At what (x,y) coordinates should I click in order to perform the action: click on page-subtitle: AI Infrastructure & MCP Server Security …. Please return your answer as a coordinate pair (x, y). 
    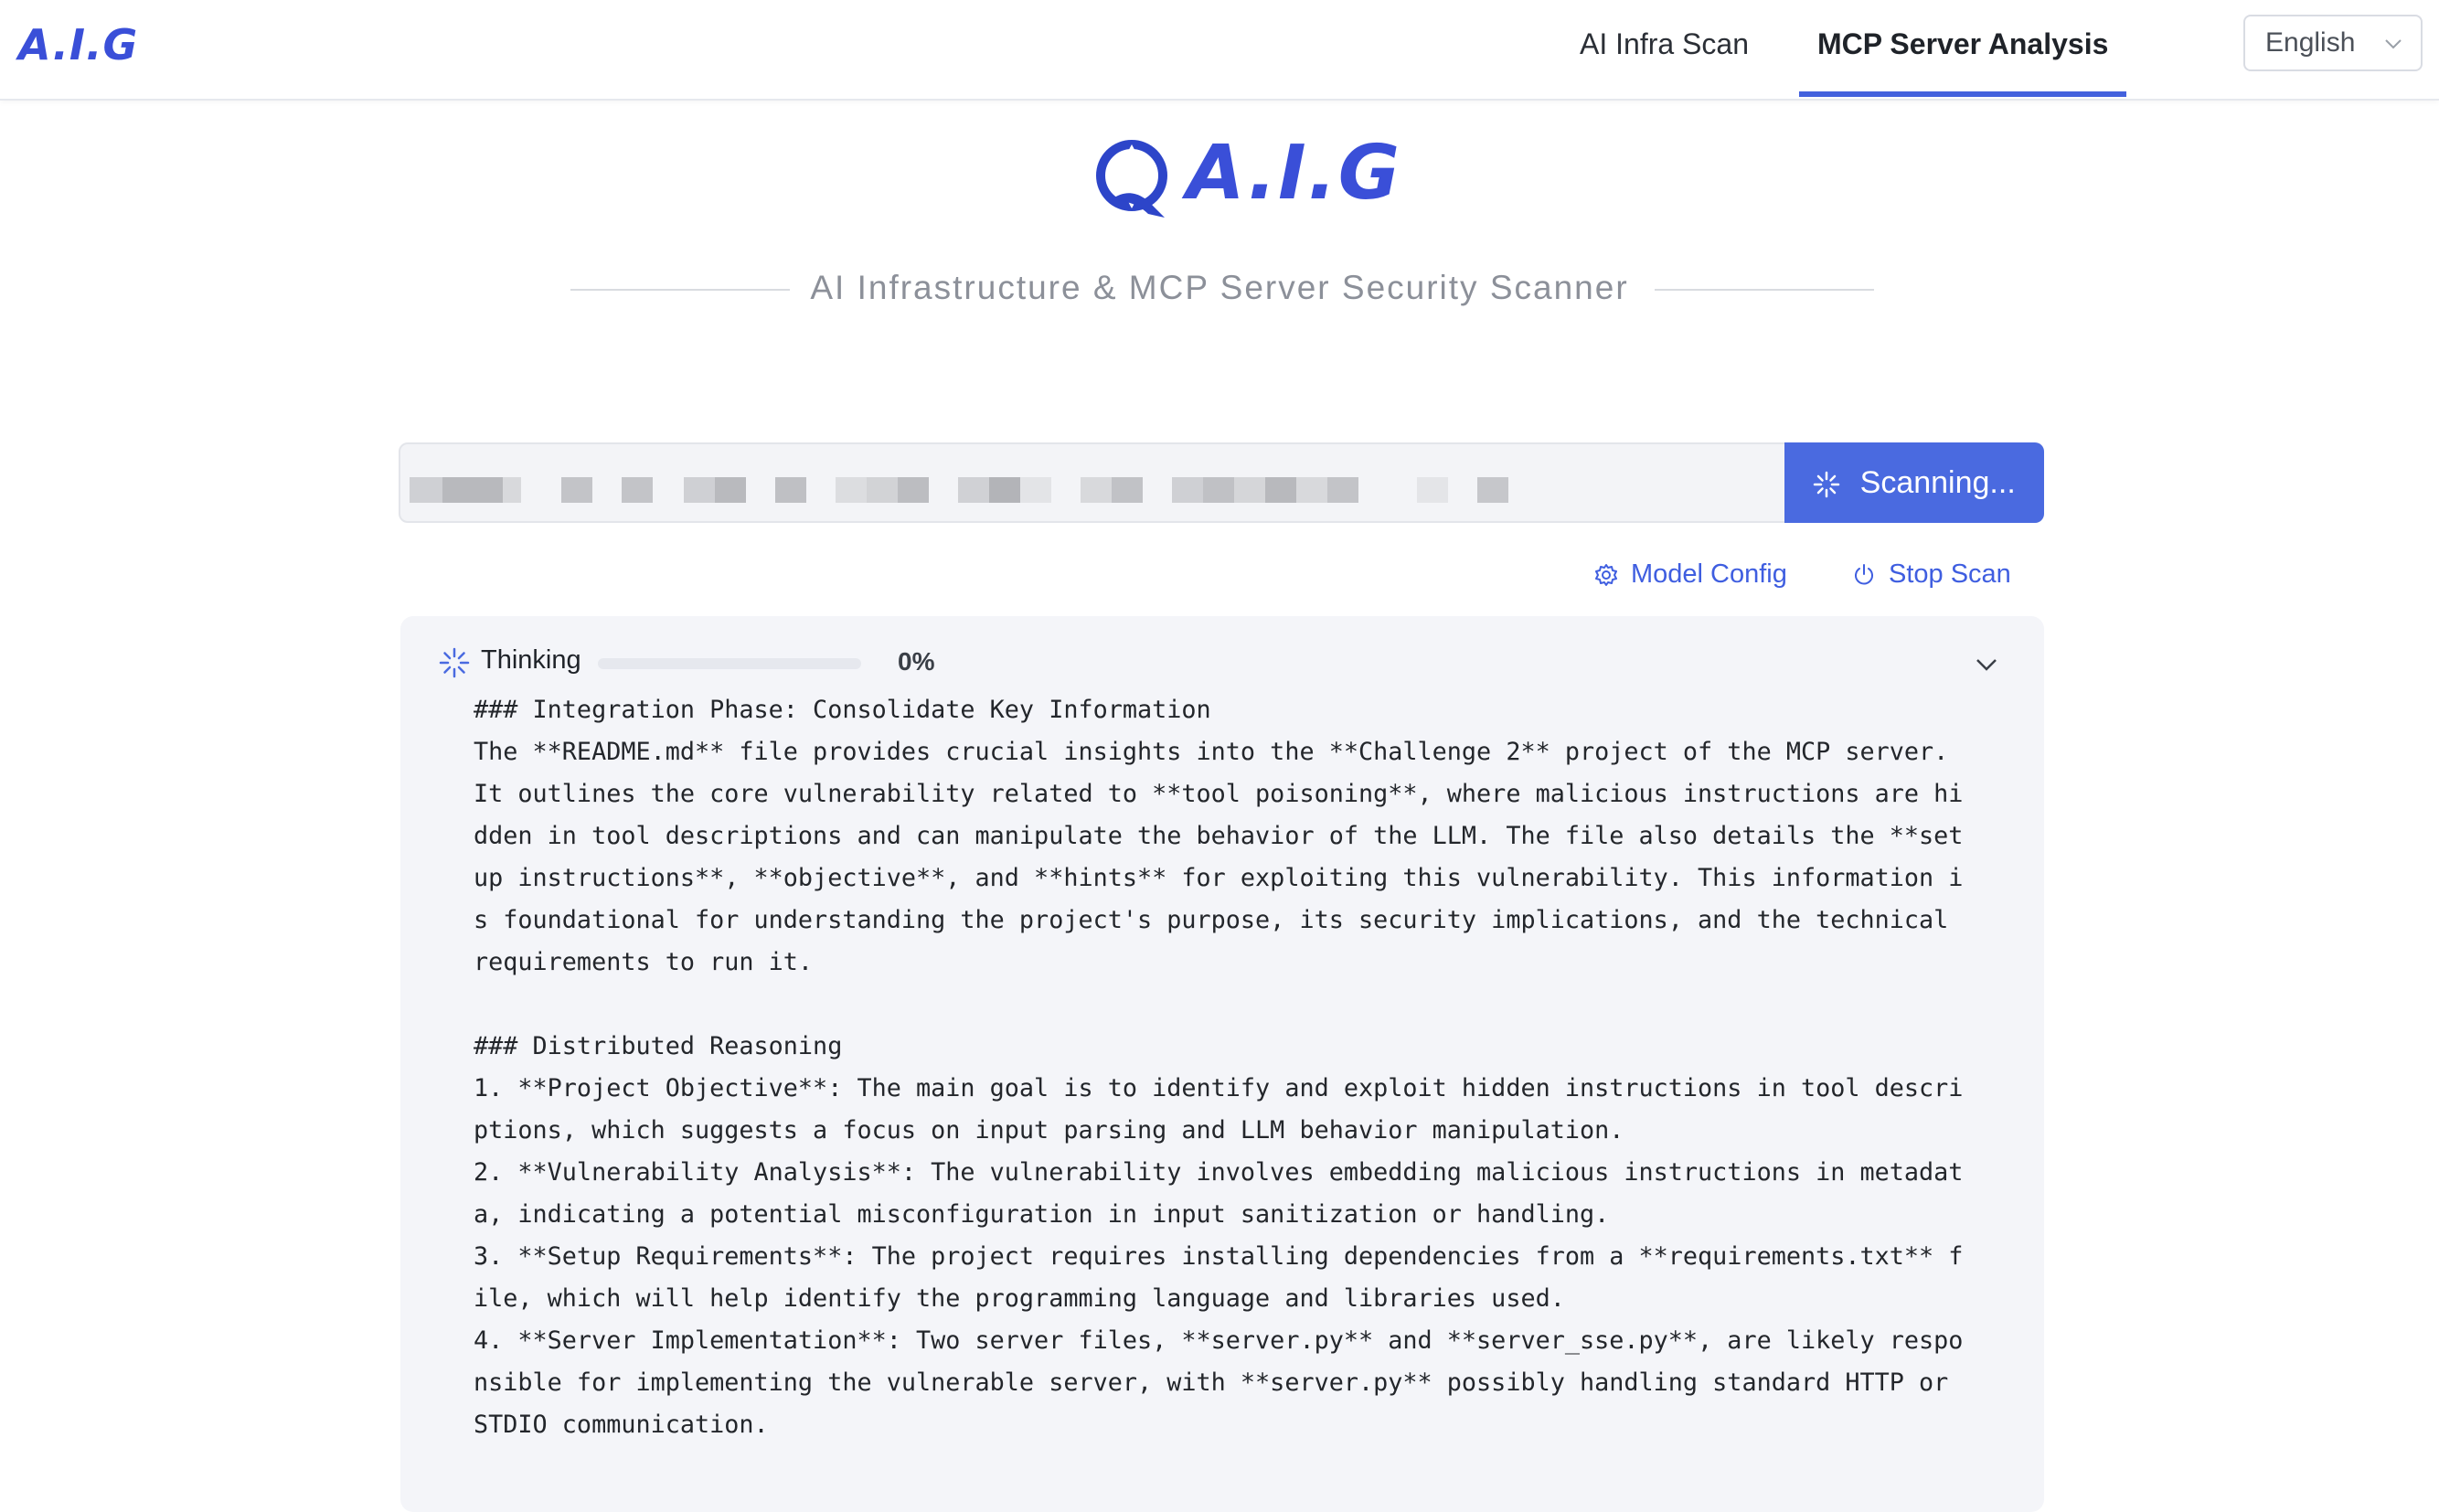
    Looking at the image, I should click on (1219, 287).